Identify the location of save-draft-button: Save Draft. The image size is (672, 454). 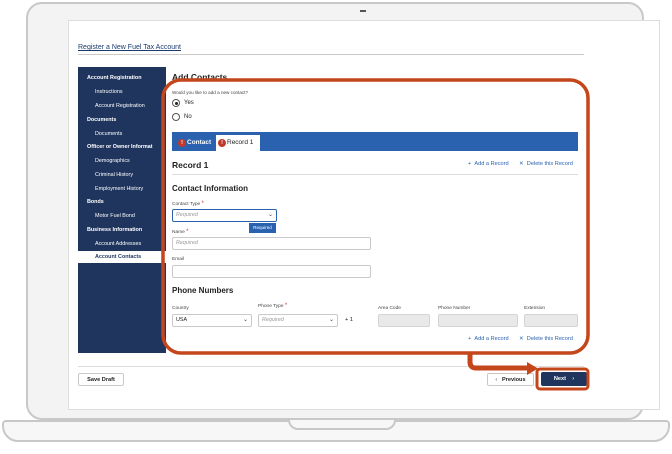
(101, 379).